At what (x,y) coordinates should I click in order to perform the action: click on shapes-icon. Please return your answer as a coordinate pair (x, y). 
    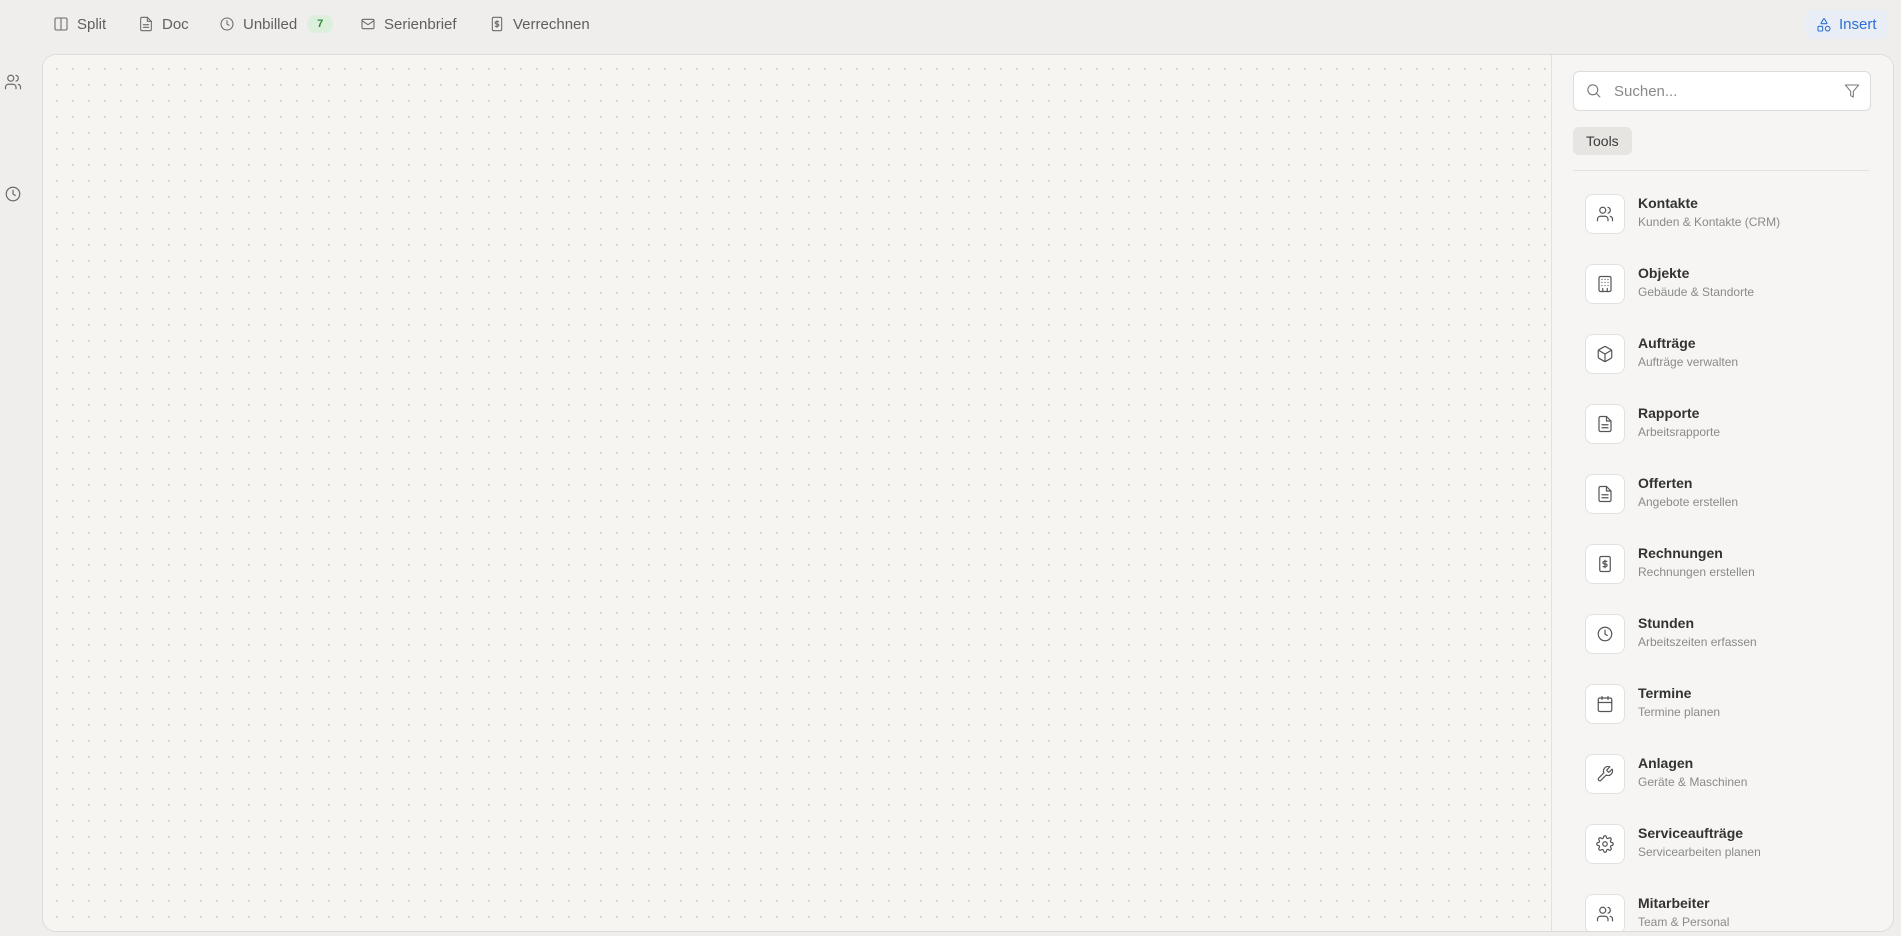
    Looking at the image, I should click on (1824, 24).